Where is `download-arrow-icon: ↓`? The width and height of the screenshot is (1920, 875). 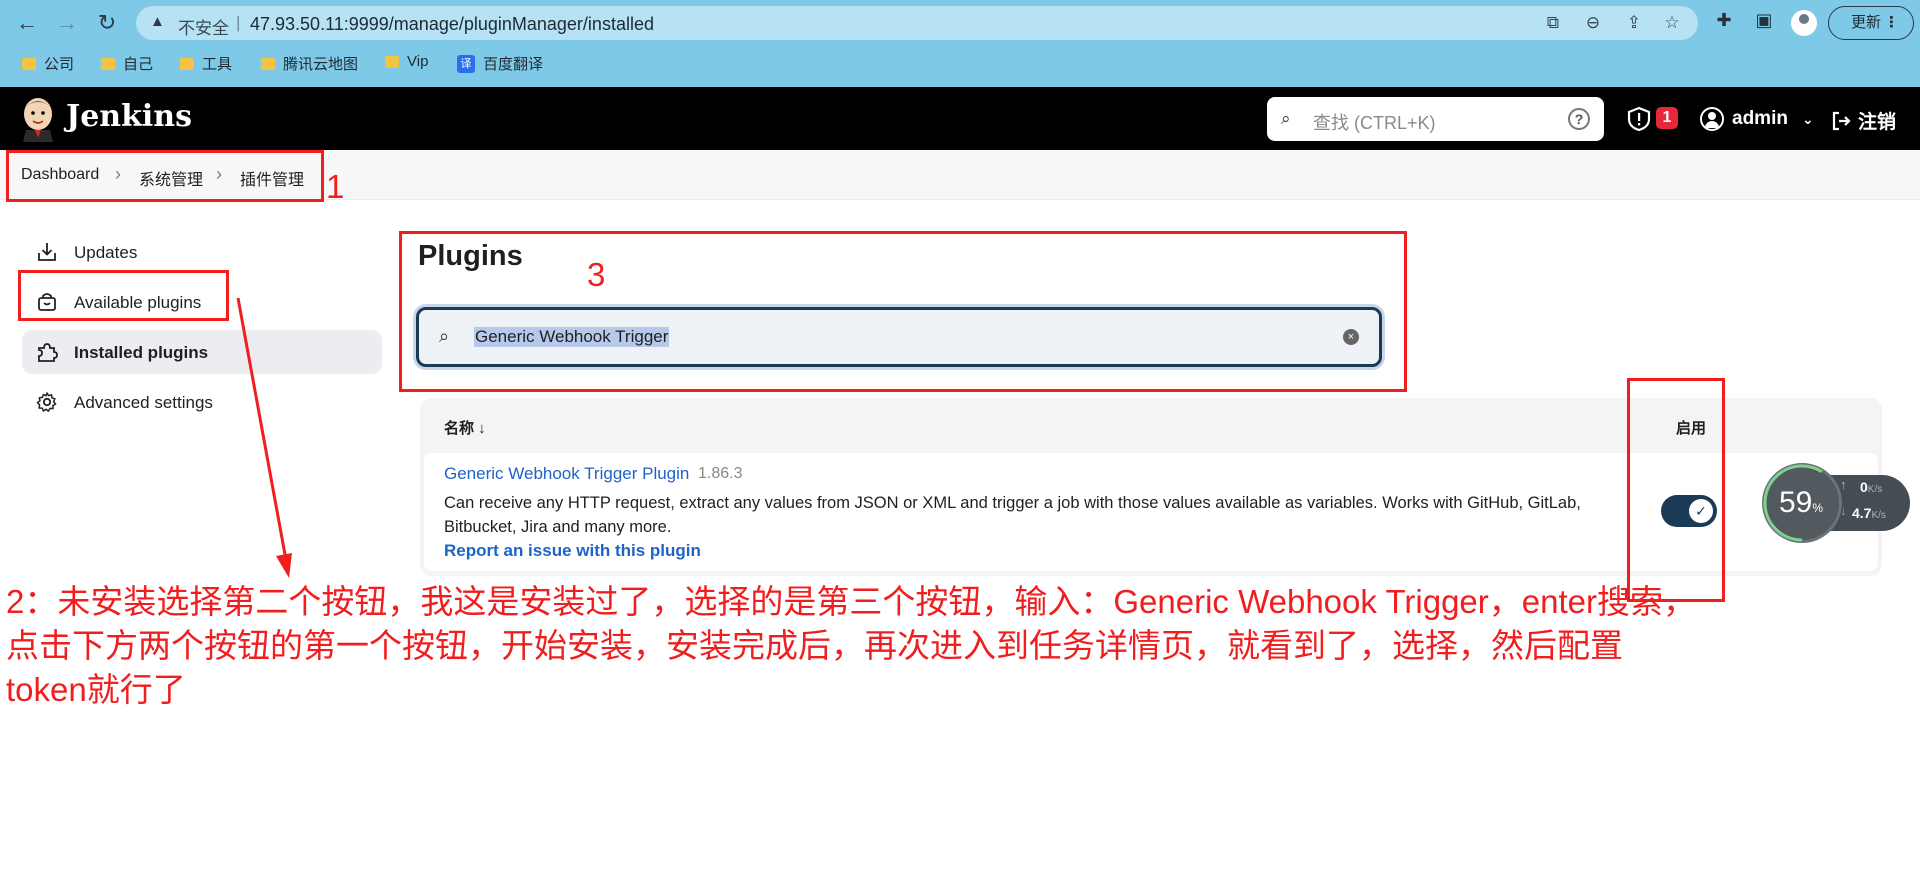 download-arrow-icon: ↓ is located at coordinates (1843, 510).